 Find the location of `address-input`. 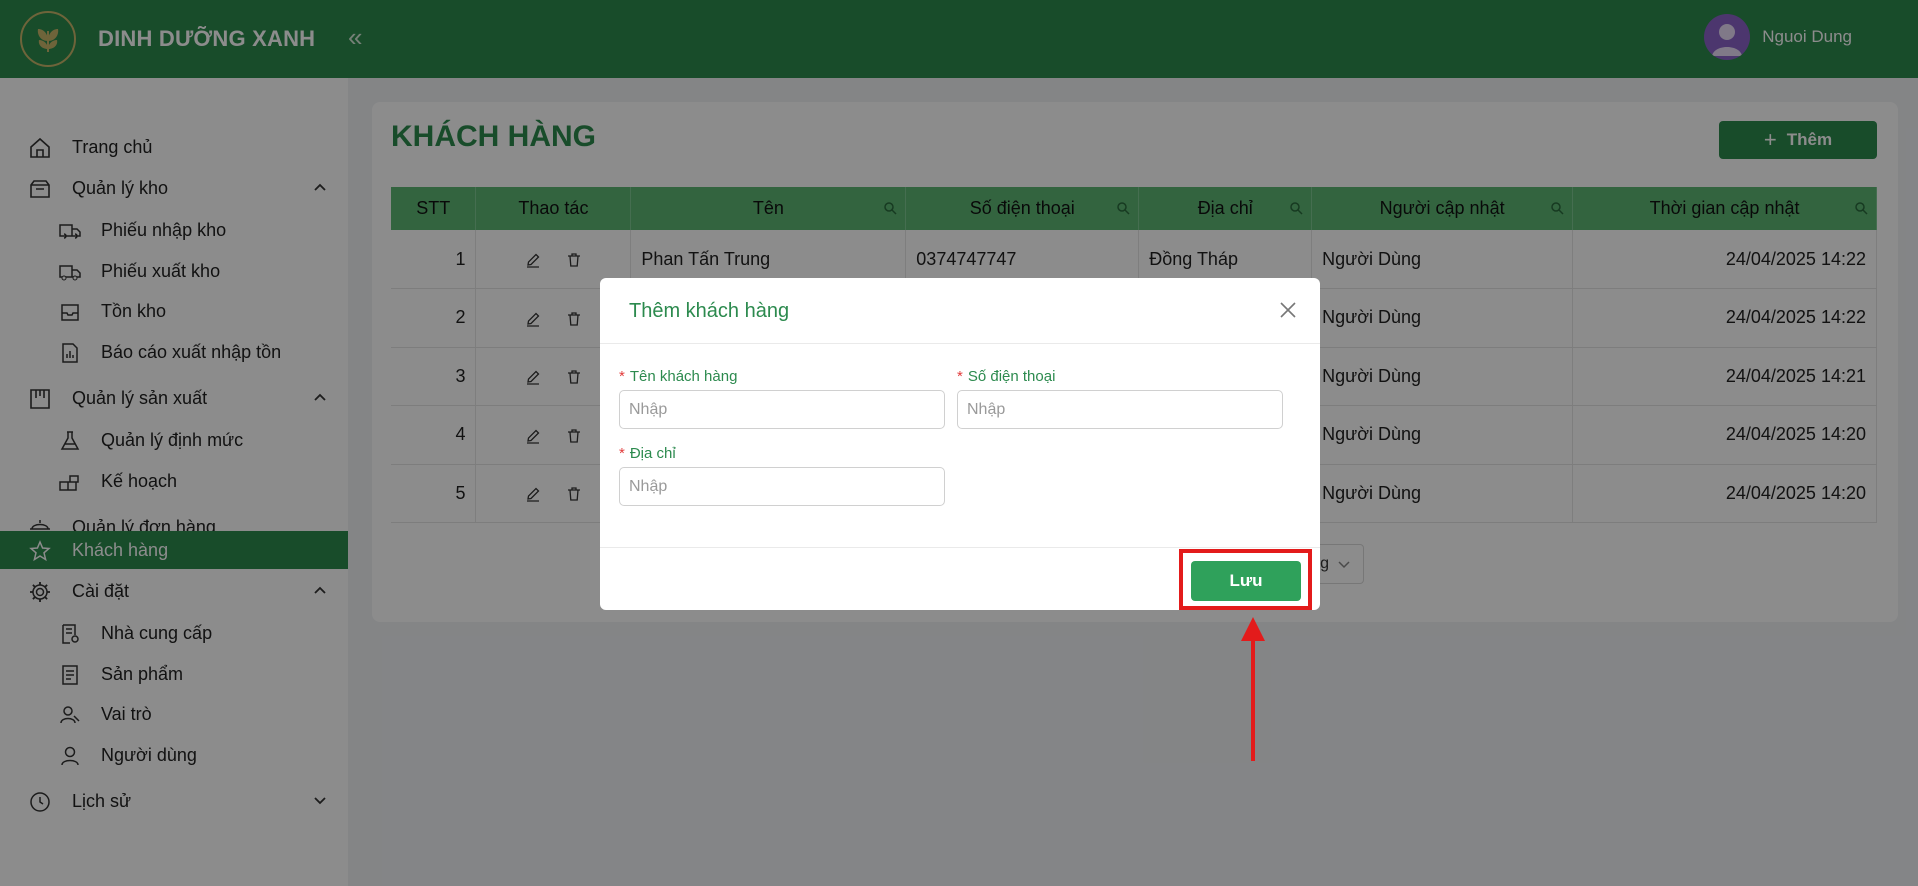

address-input is located at coordinates (782, 486).